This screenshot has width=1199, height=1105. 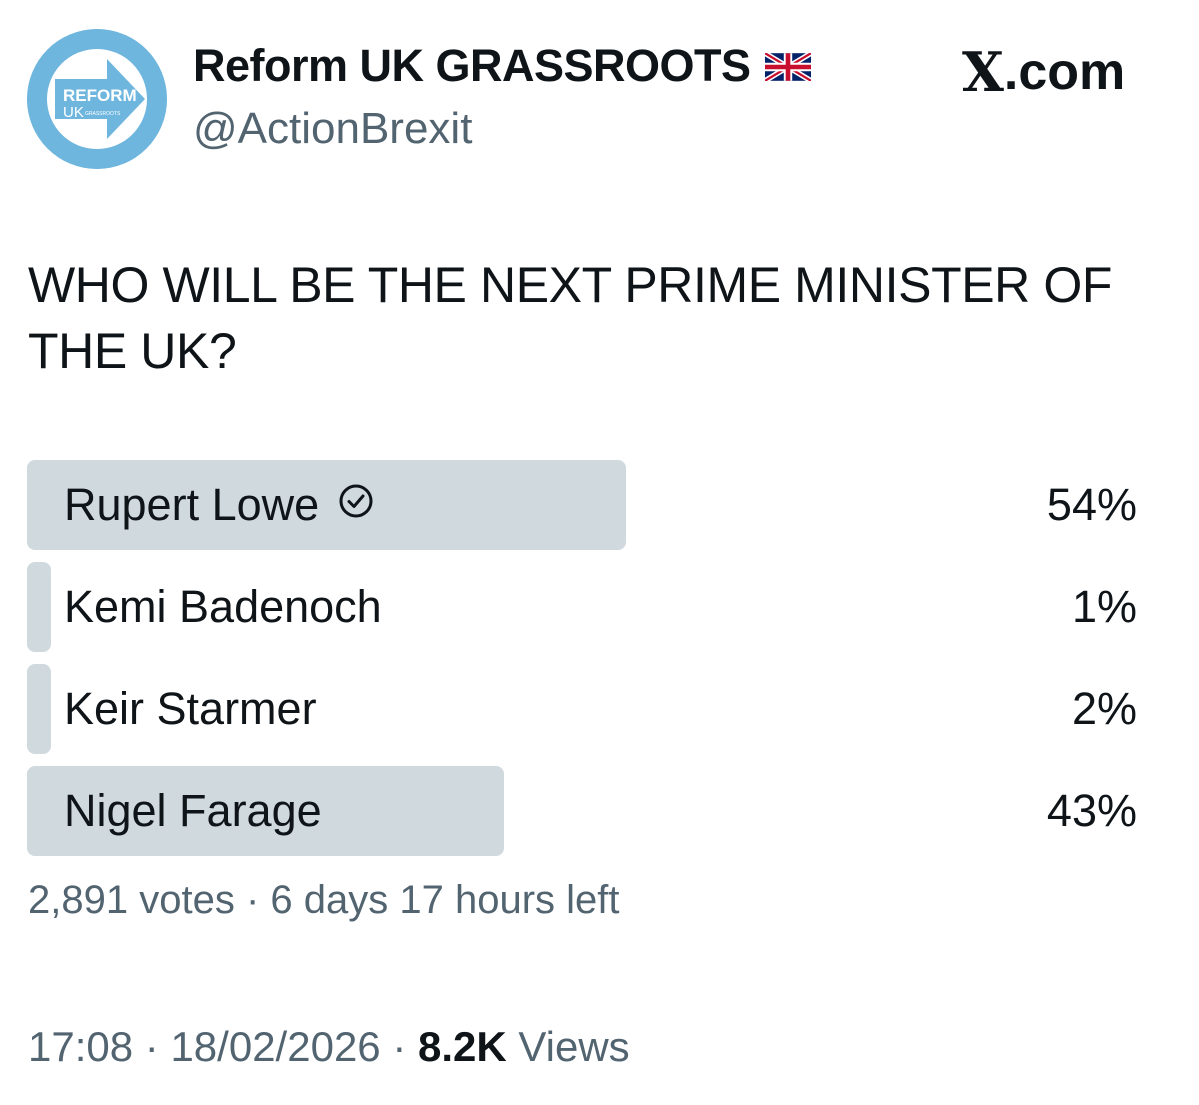 What do you see at coordinates (462, 1046) in the screenshot?
I see `views-count: 8.2K` at bounding box center [462, 1046].